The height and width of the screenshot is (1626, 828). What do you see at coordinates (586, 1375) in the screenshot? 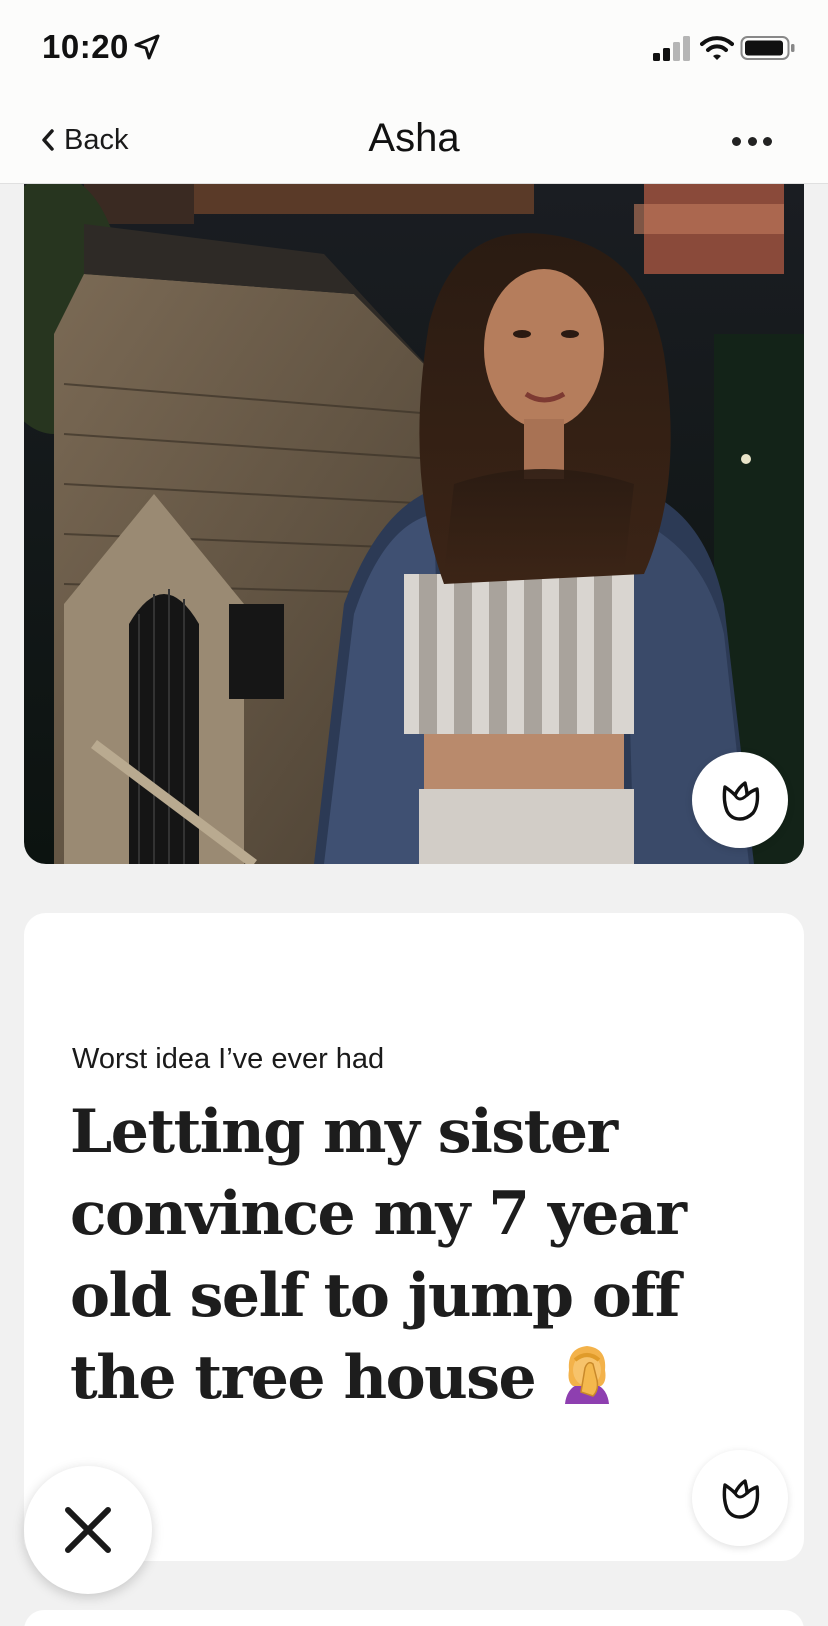
I see `woman-facepalming-emoji-icon` at bounding box center [586, 1375].